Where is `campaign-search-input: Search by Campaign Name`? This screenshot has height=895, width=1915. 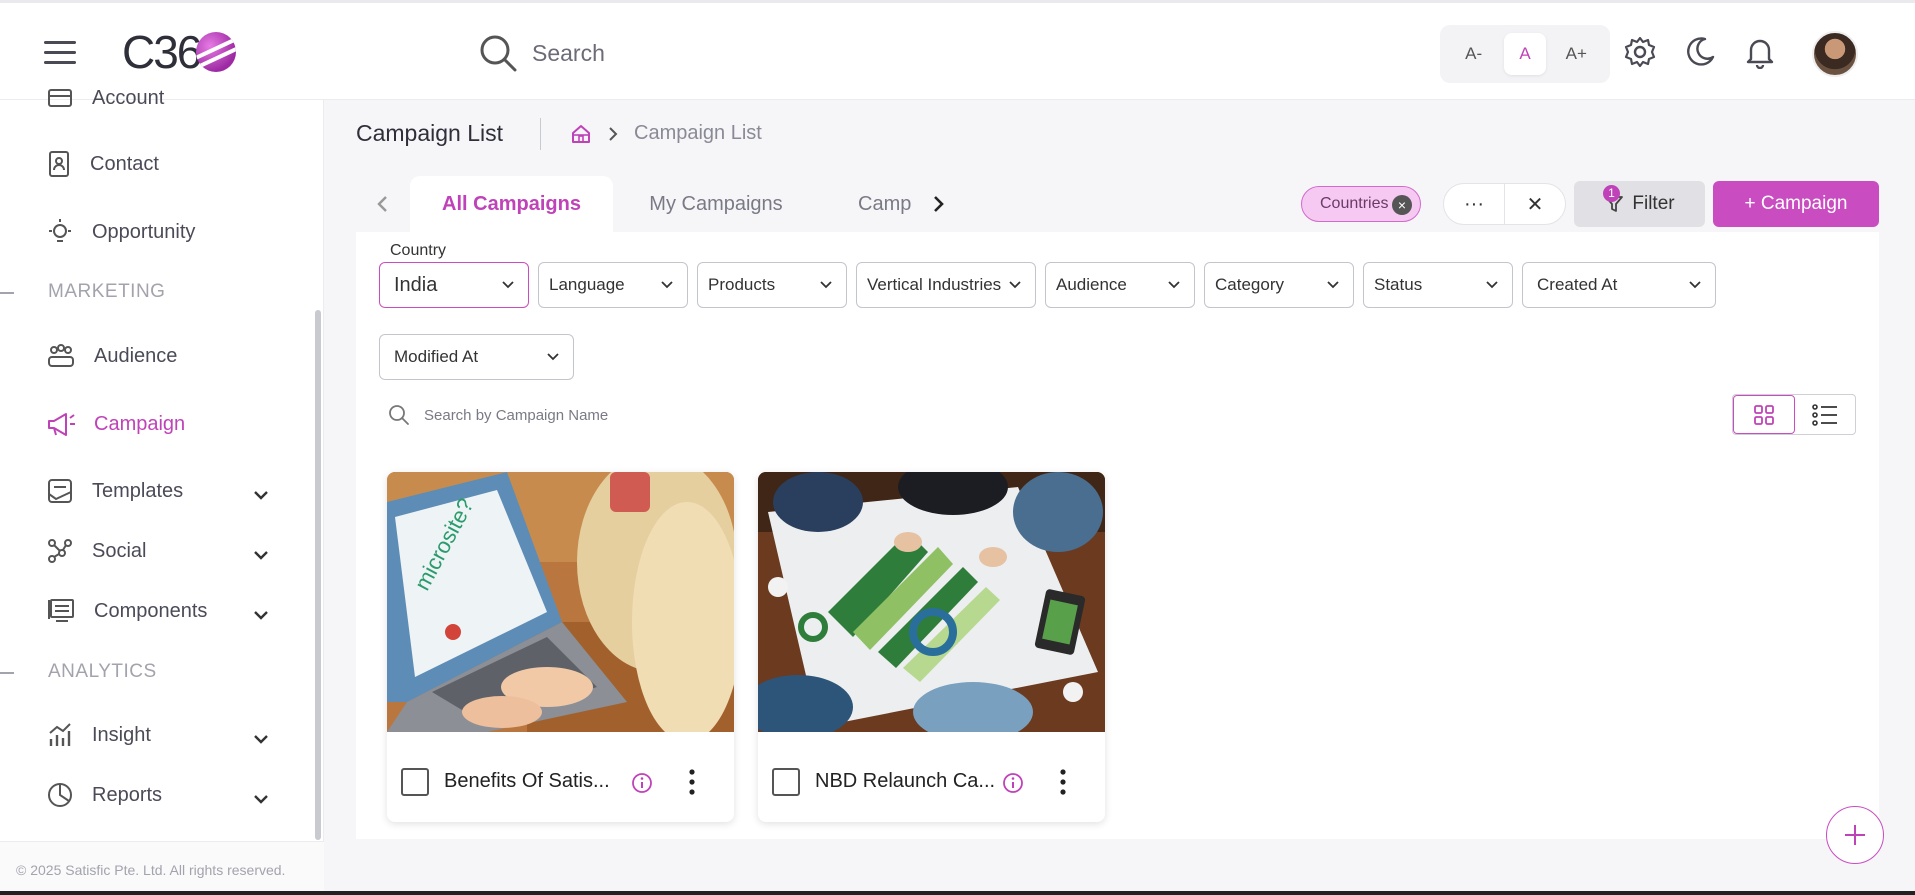 campaign-search-input: Search by Campaign Name is located at coordinates (498, 415).